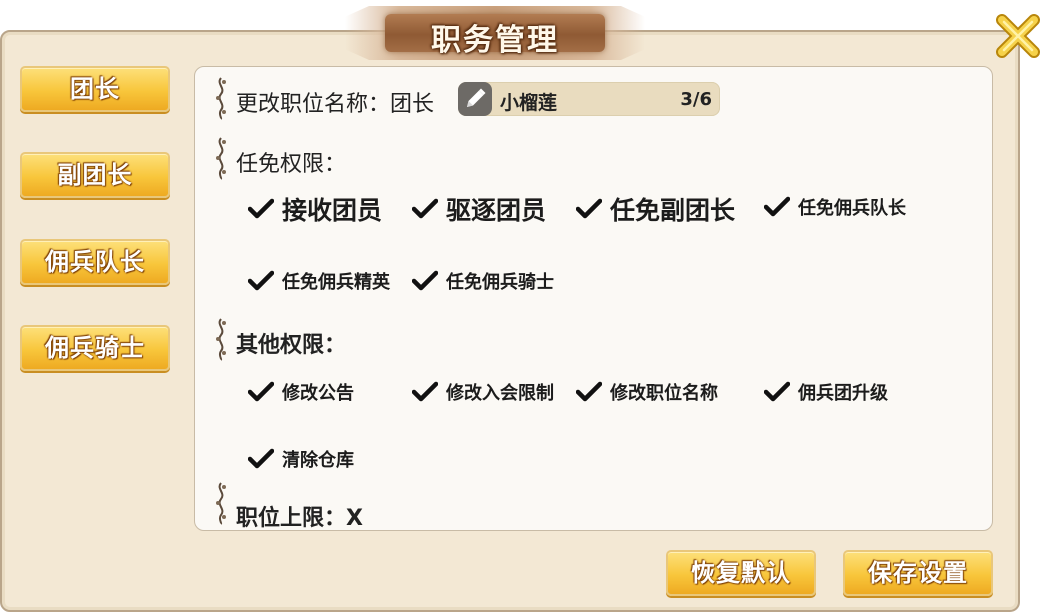  I want to click on perm-label: 任免佣兵骑士, so click(500, 282).